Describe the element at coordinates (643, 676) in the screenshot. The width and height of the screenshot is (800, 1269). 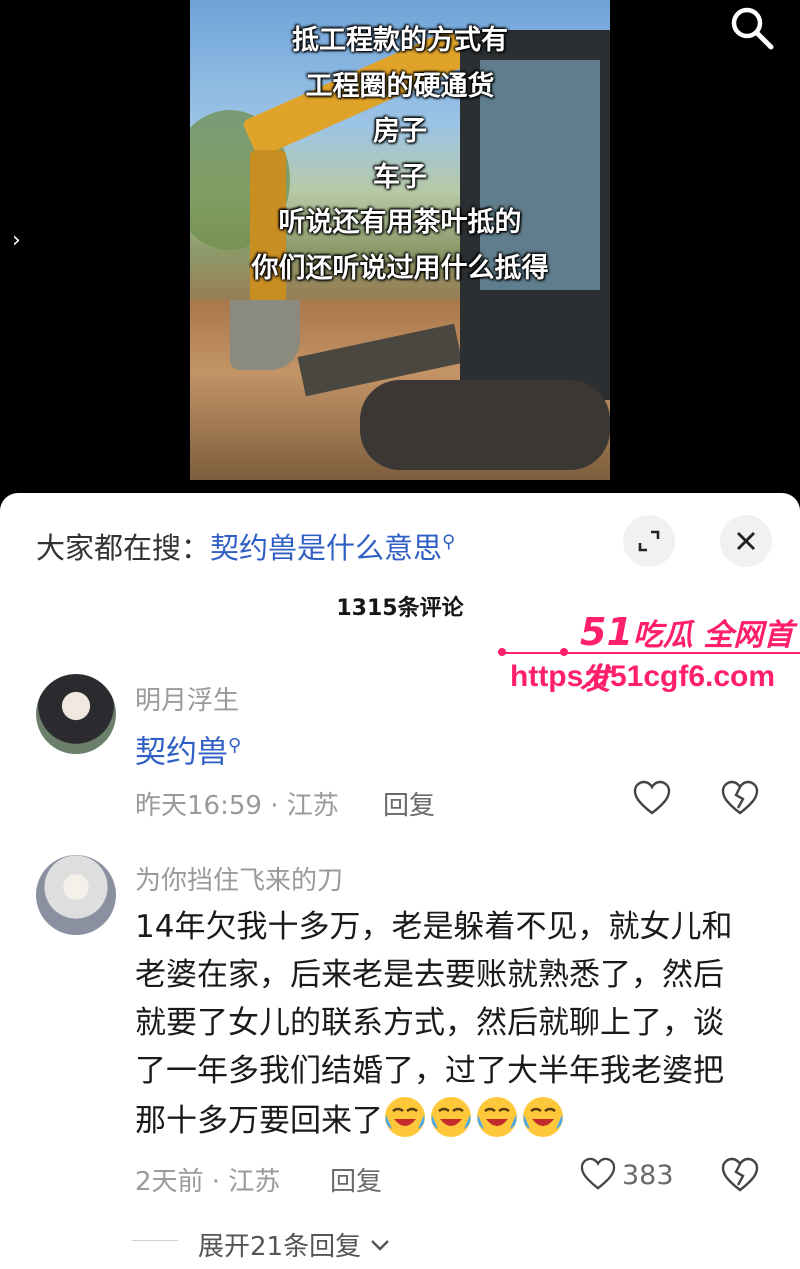
I see `watermark-url: https://51cgf6.com` at that location.